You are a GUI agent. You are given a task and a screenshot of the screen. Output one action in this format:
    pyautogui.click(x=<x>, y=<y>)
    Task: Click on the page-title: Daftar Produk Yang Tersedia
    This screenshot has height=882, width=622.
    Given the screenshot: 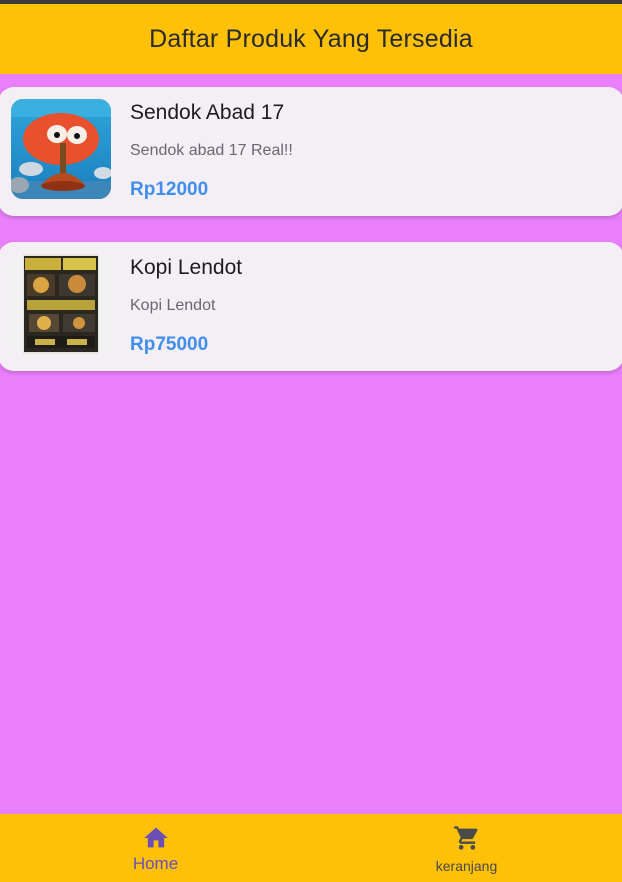 What is the action you would take?
    pyautogui.click(x=311, y=38)
    